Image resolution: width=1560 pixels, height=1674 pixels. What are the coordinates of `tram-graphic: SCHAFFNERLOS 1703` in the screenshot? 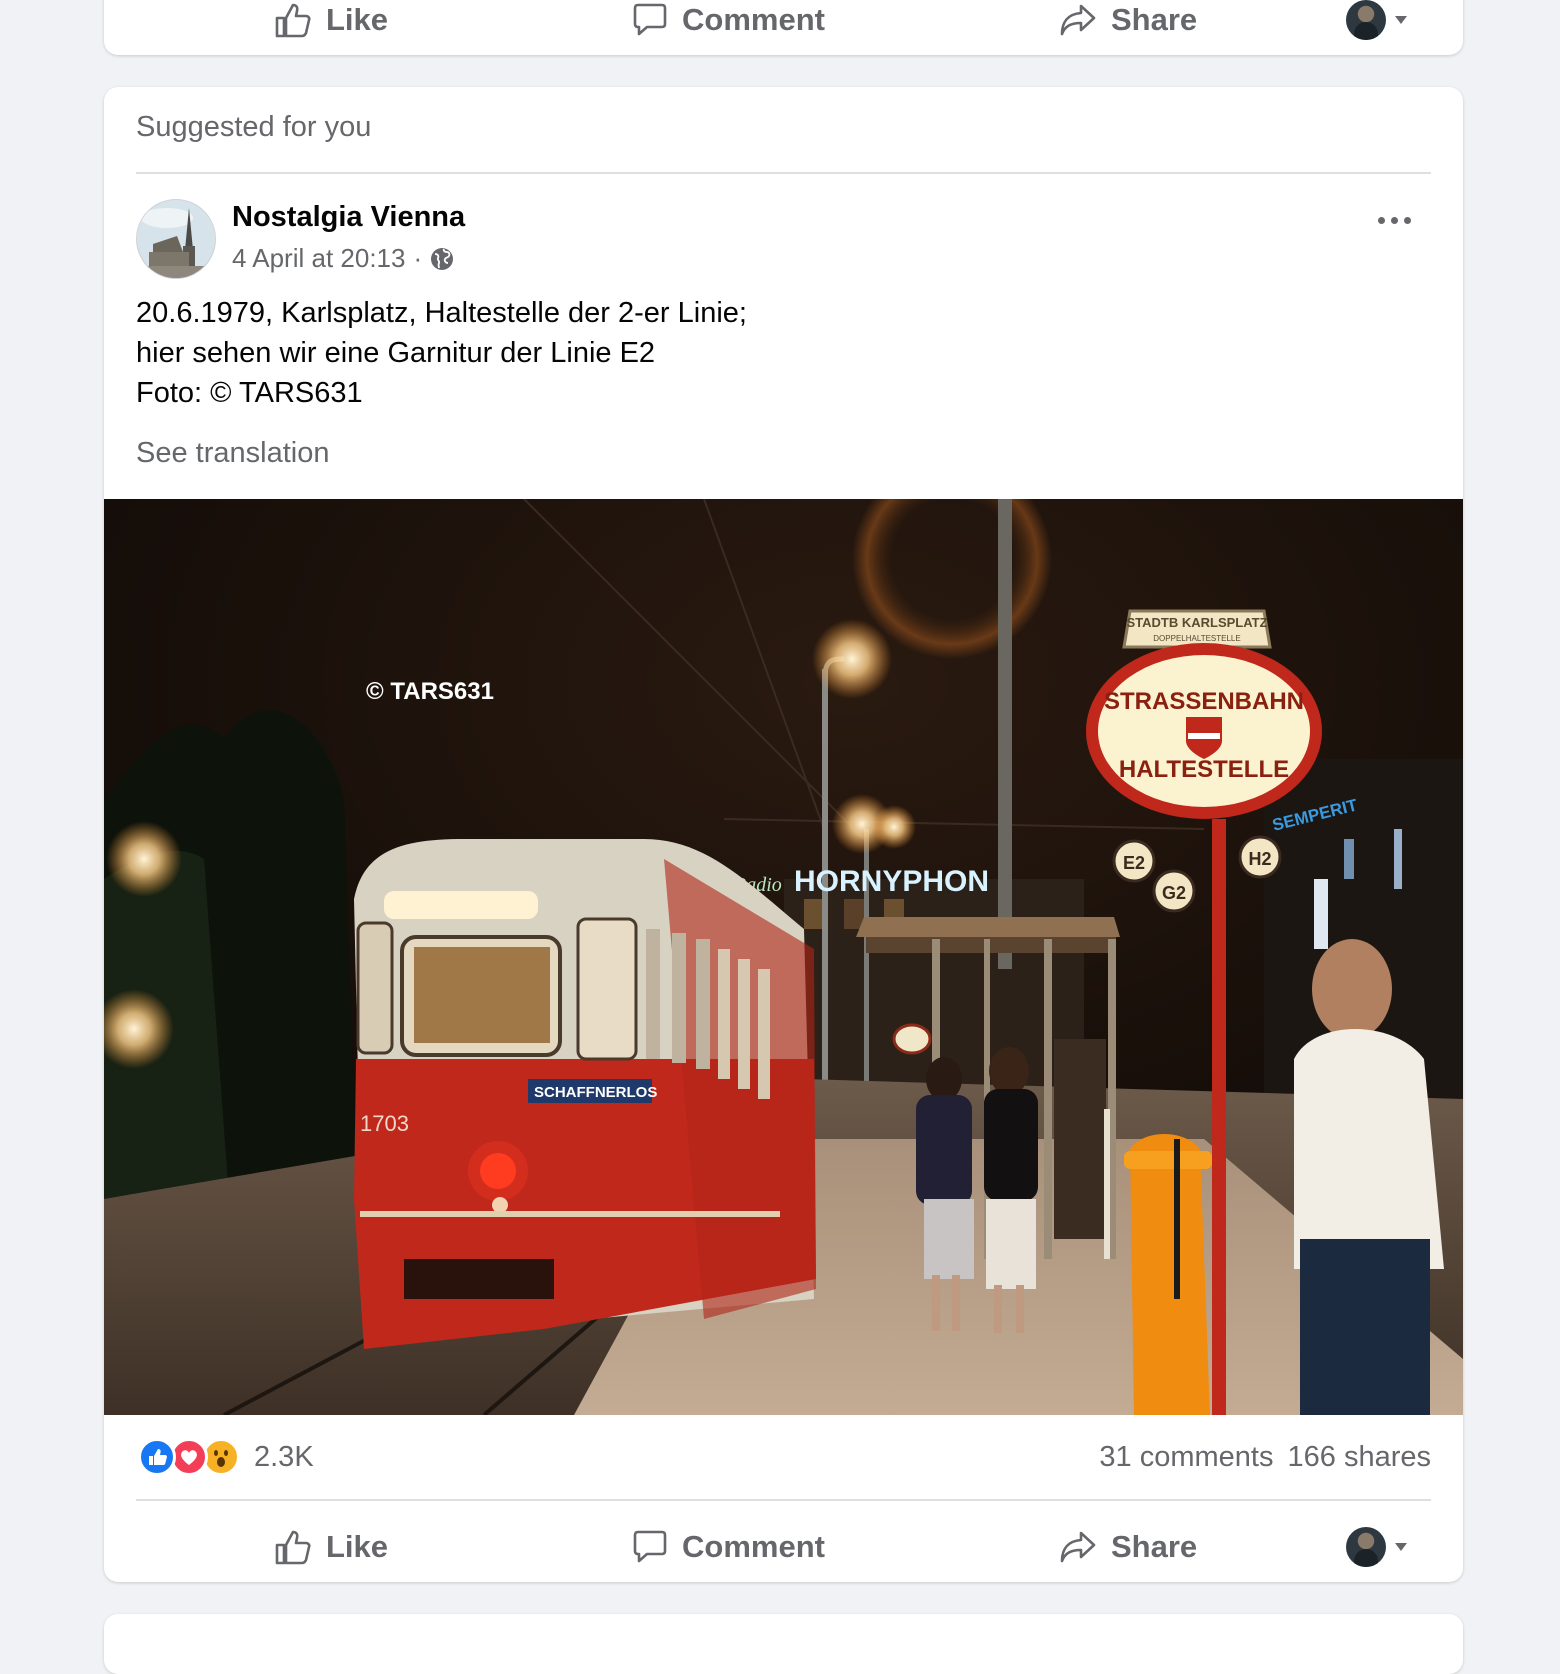 It's located at (585, 1094).